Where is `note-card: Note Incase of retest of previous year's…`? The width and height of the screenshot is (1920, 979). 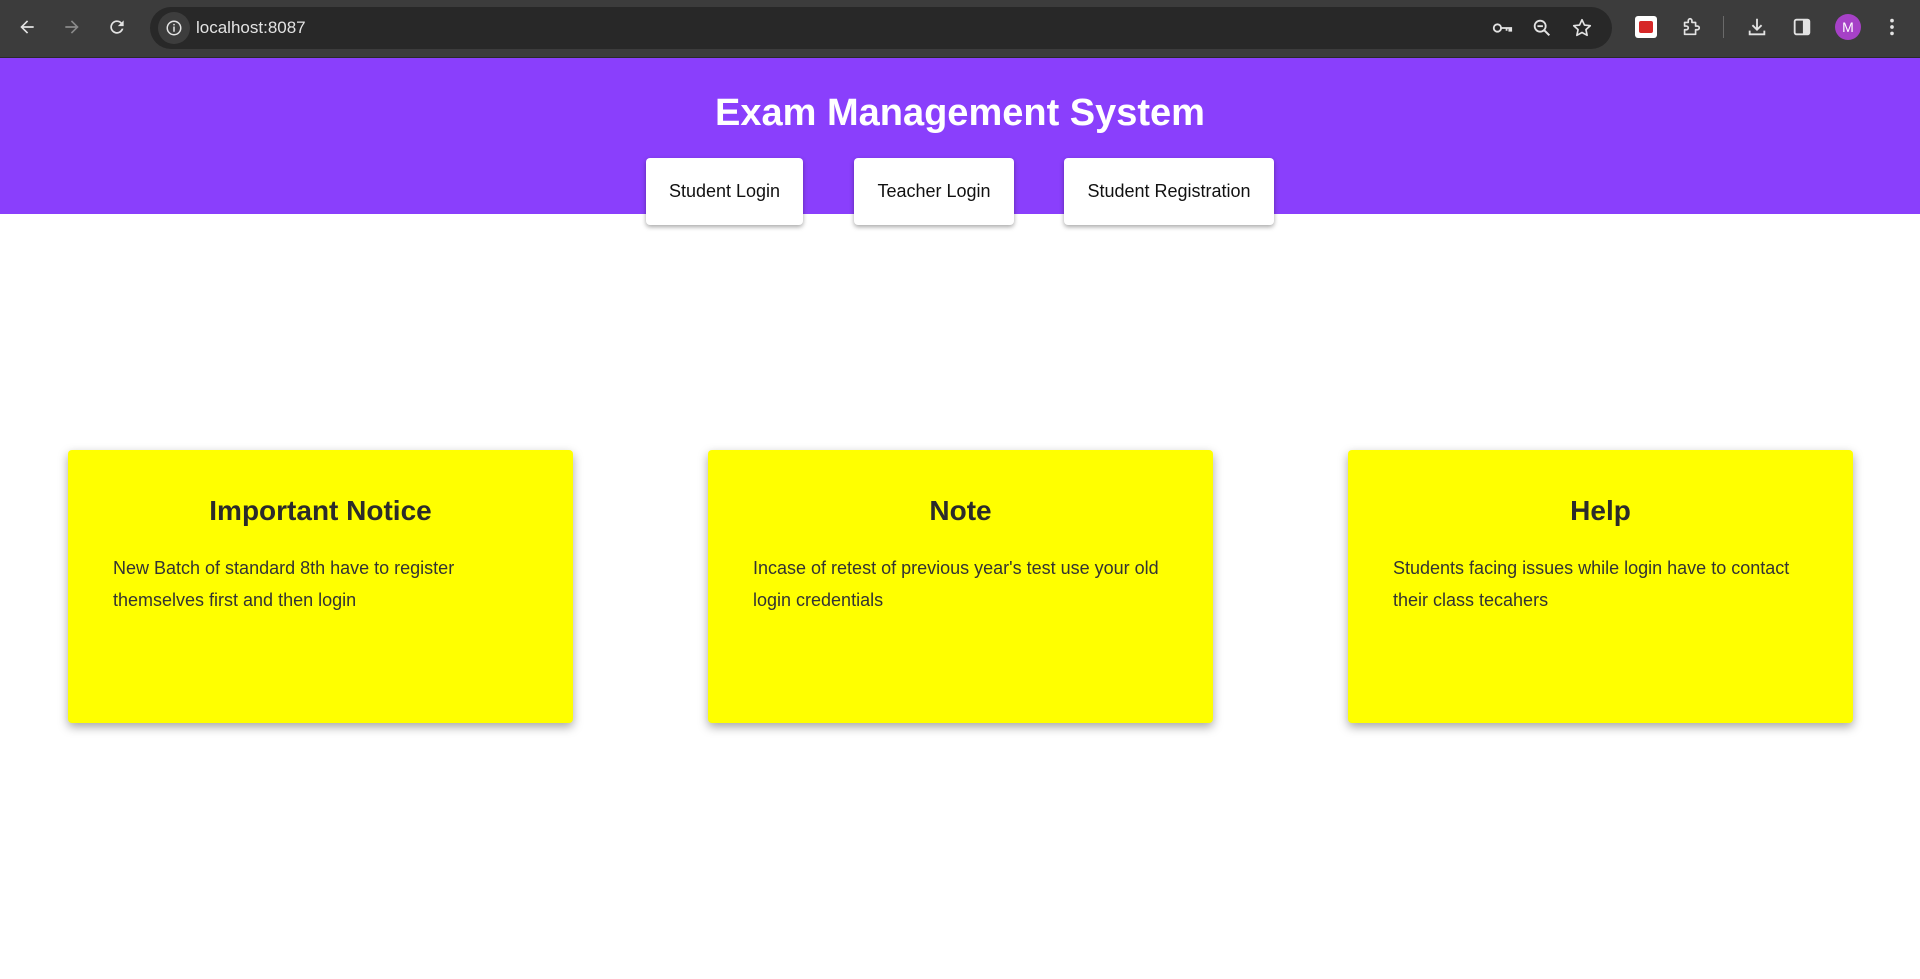 note-card: Note Incase of retest of previous year's… is located at coordinates (960, 586).